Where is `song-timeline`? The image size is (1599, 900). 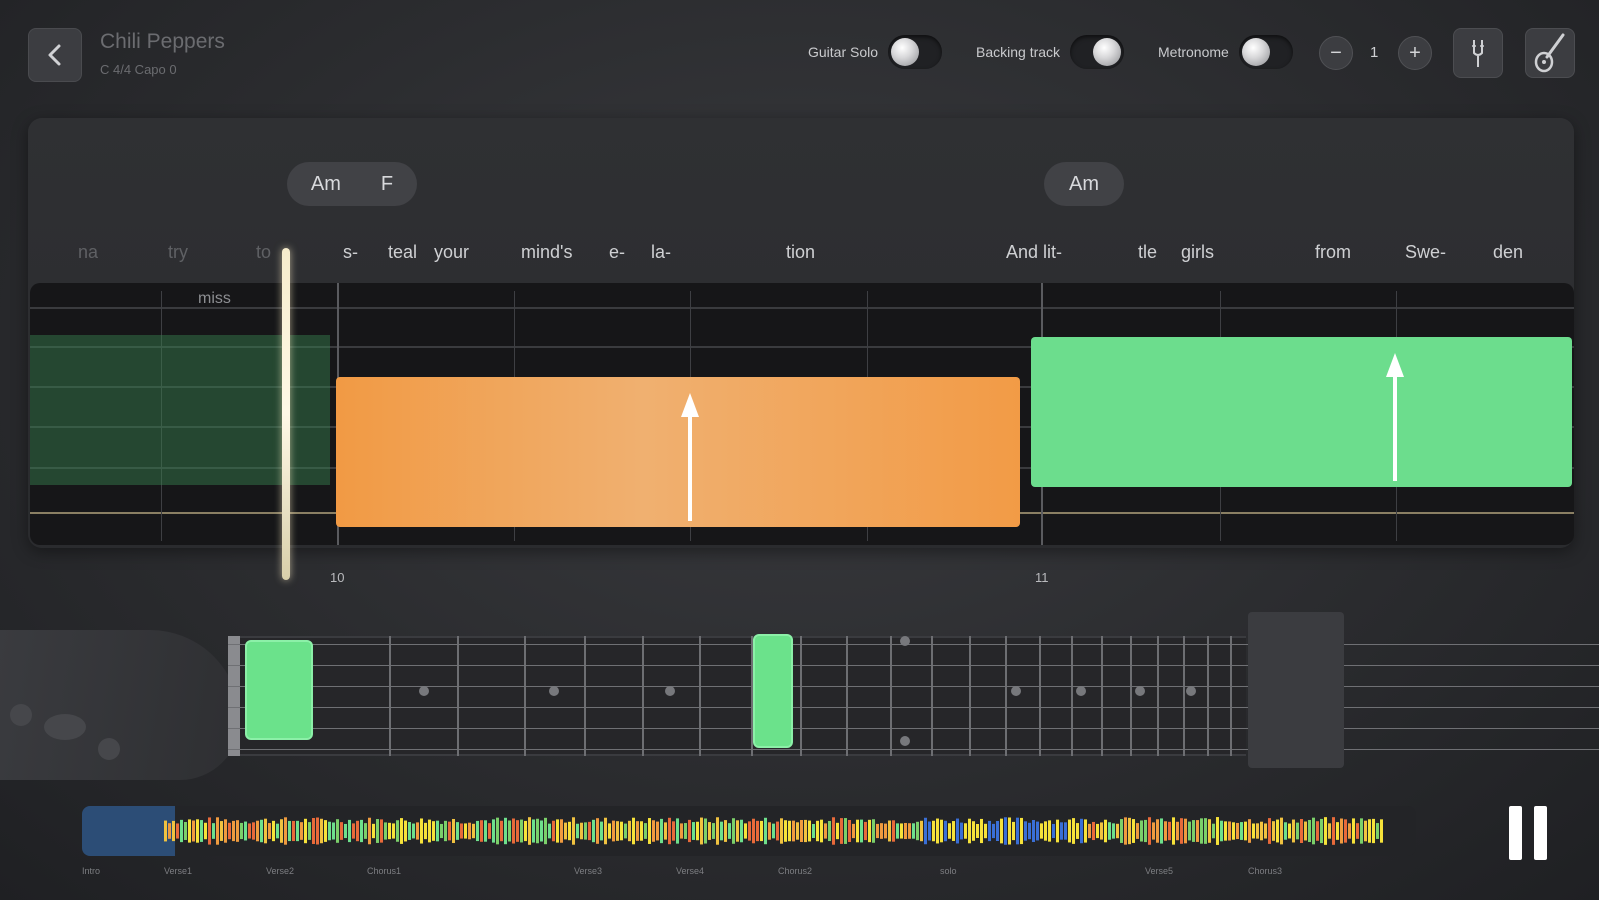
song-timeline is located at coordinates (749, 831).